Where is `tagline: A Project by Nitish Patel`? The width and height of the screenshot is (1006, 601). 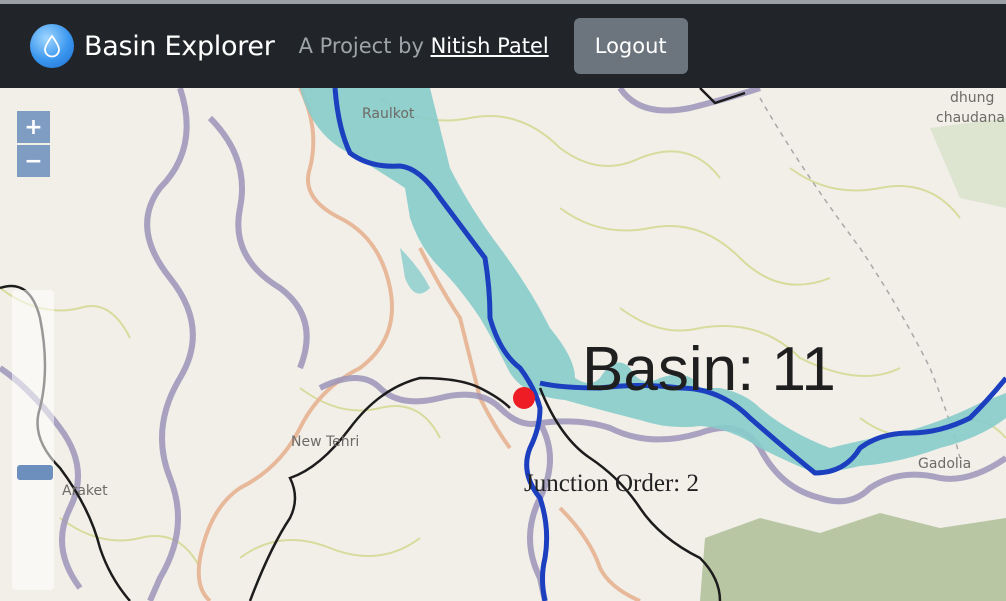 tagline: A Project by Nitish Patel is located at coordinates (424, 46).